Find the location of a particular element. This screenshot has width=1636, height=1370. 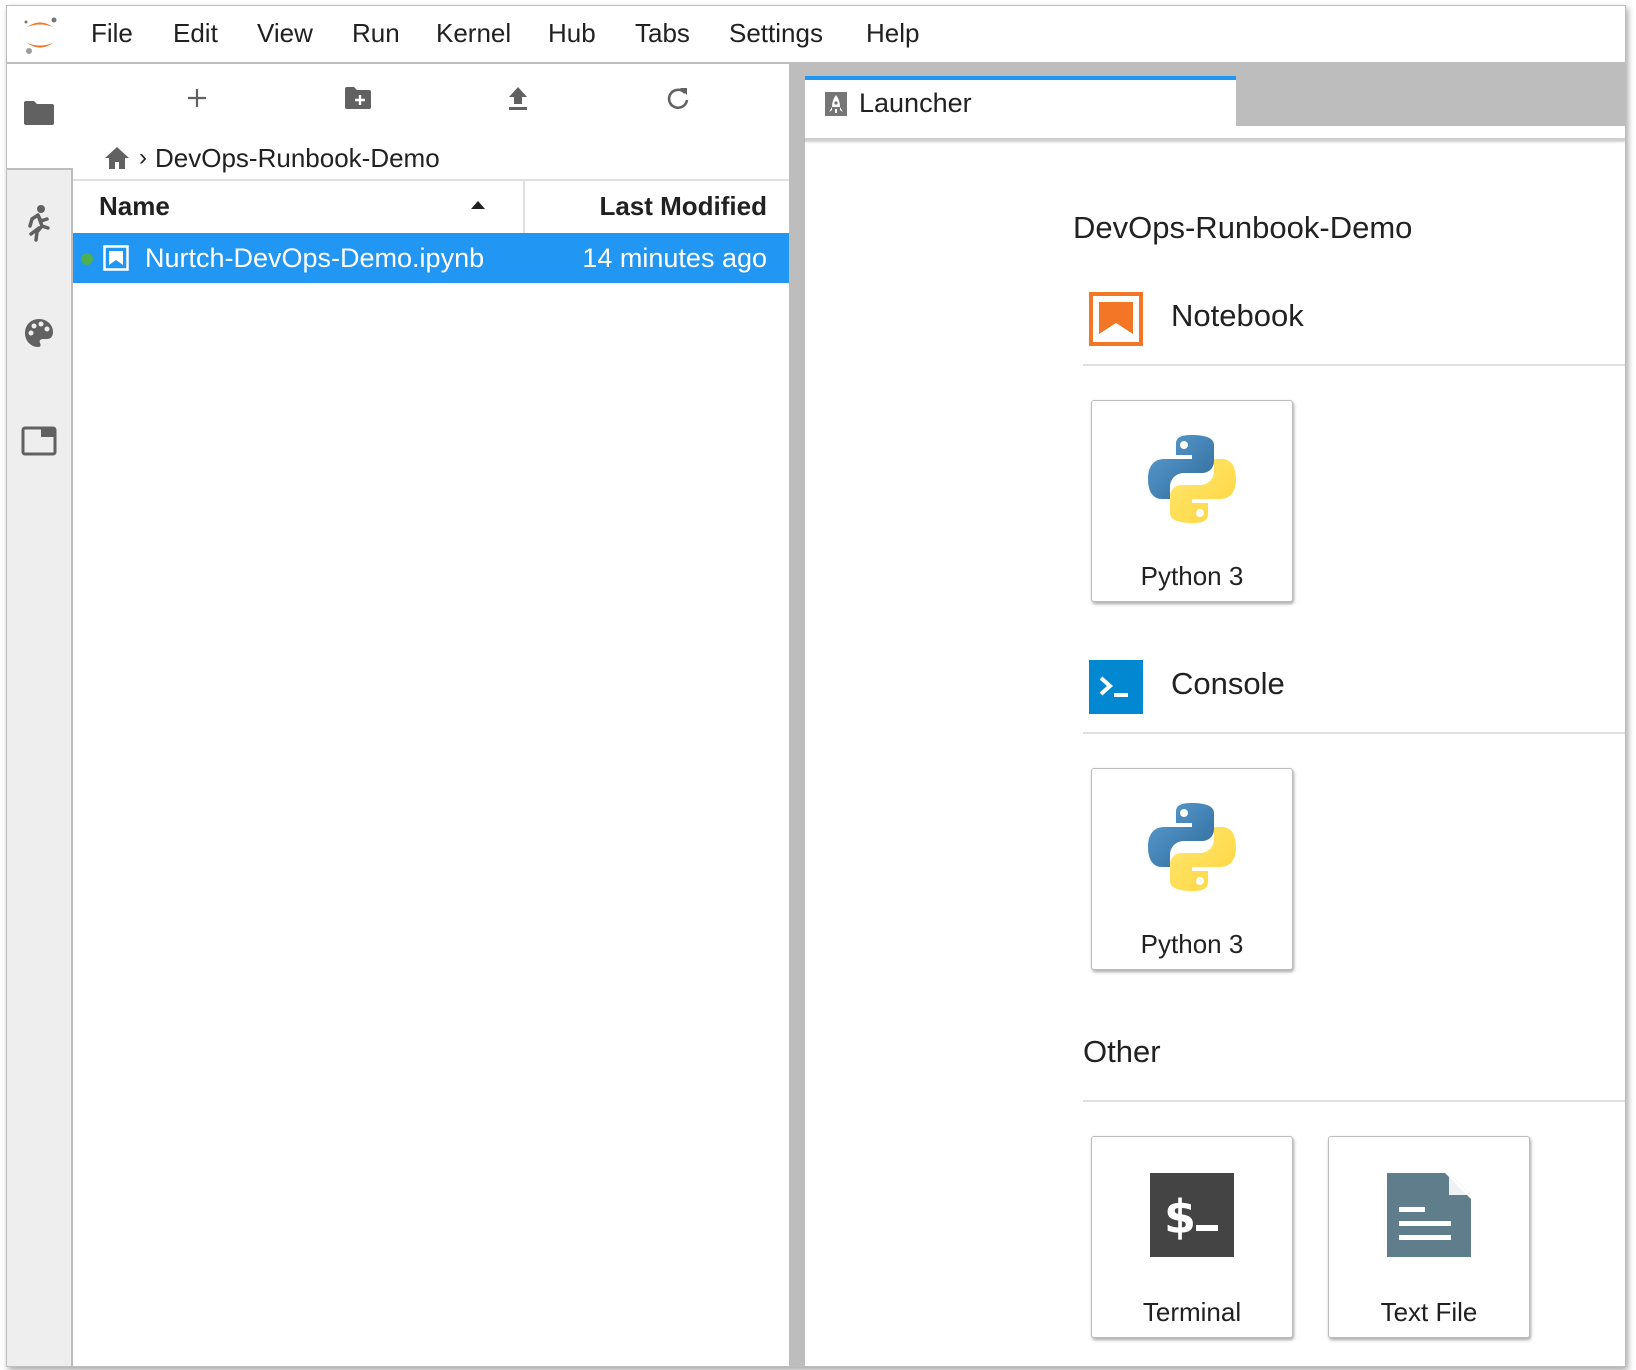

launcher-card-console-python3: Python 3 is located at coordinates (1192, 869).